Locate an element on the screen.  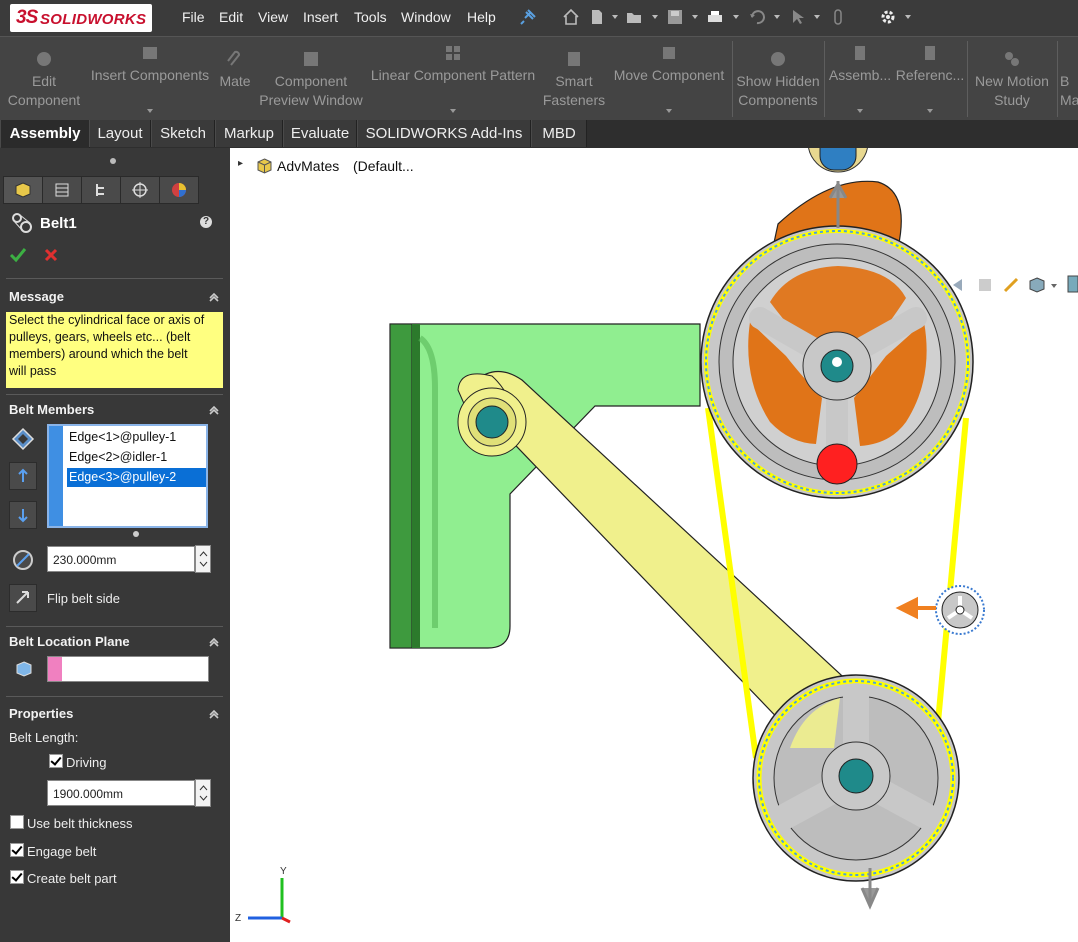
help-icon: ? is located at coordinates (206, 222).